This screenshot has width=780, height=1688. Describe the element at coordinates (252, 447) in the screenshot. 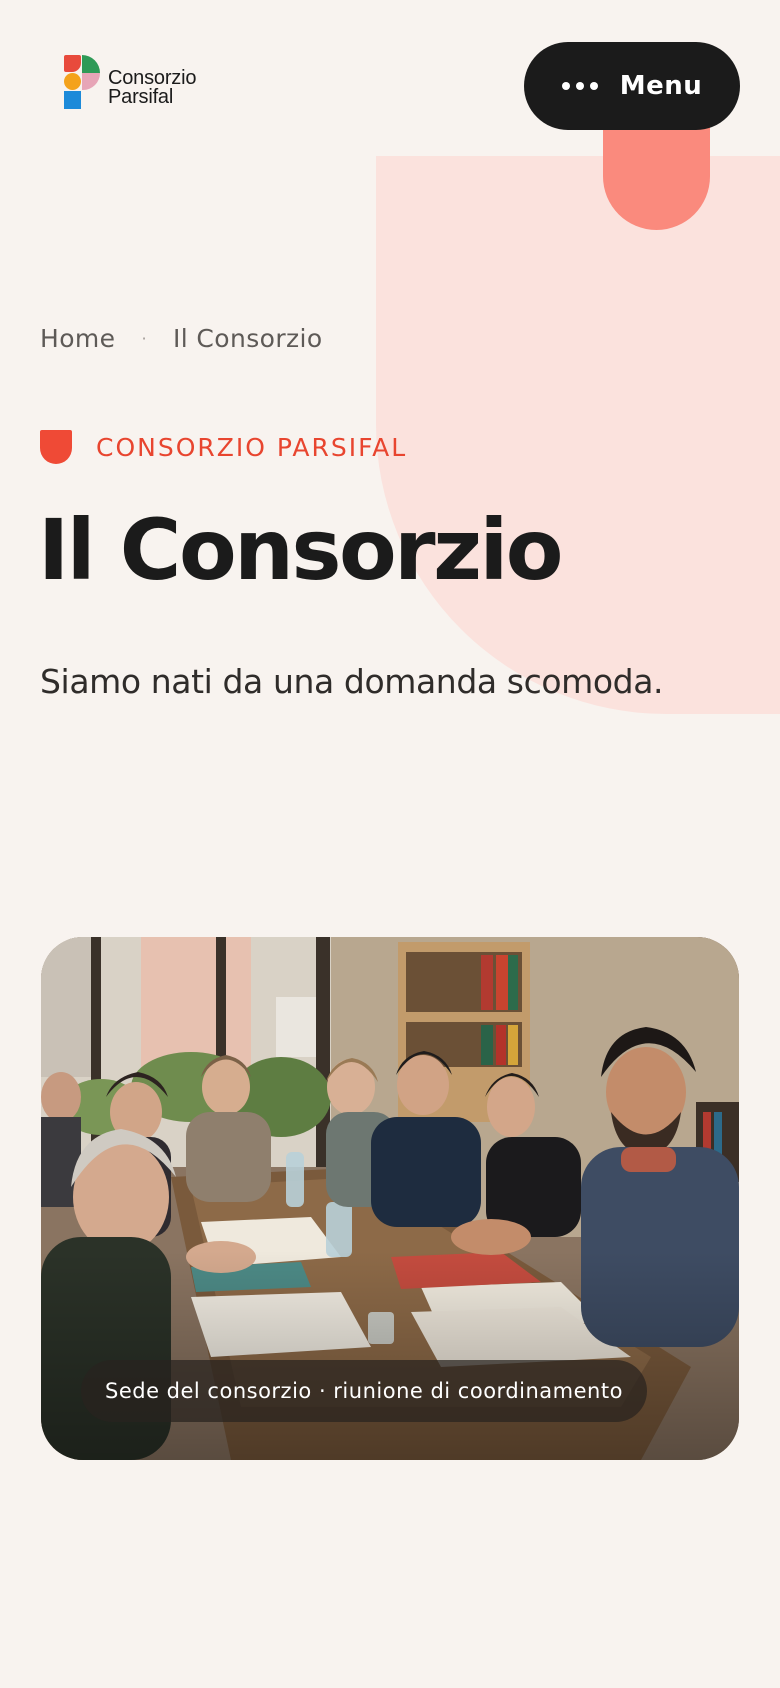

I see `eyebrow-label: CONSORZIO PARSIFAL` at that location.